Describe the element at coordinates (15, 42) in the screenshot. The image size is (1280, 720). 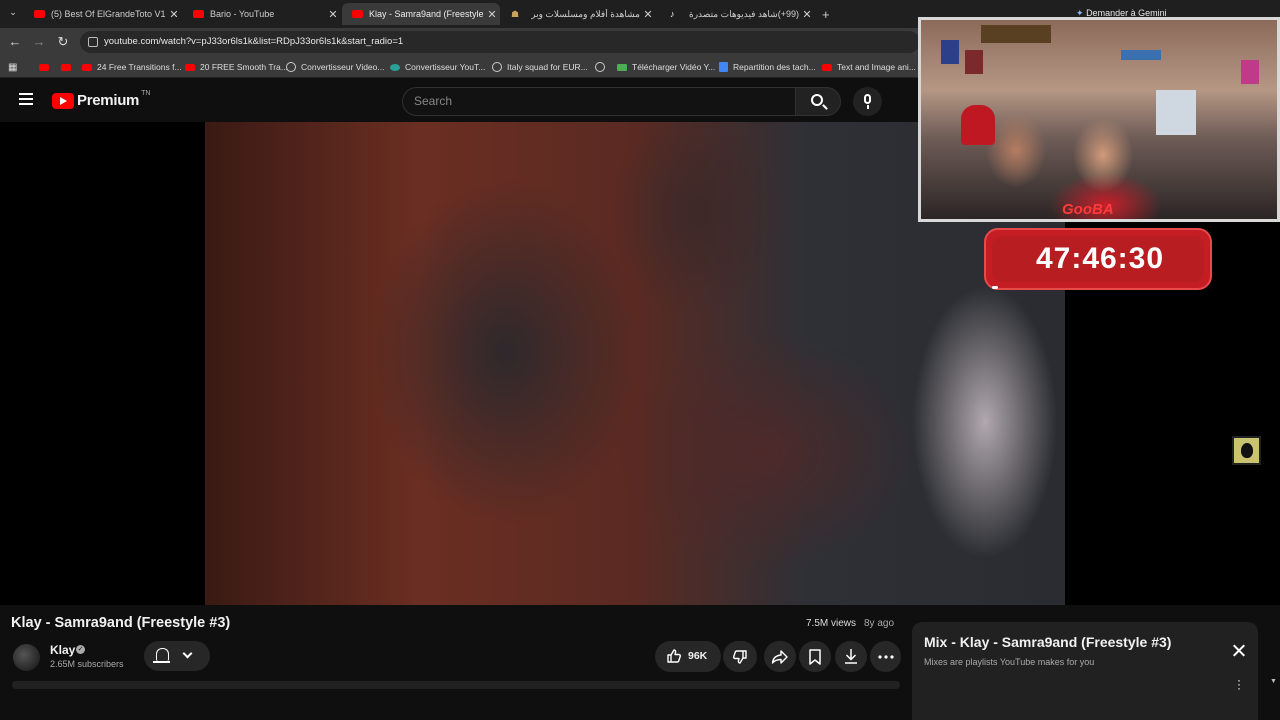
I see `back-arrow-icon: ←` at that location.